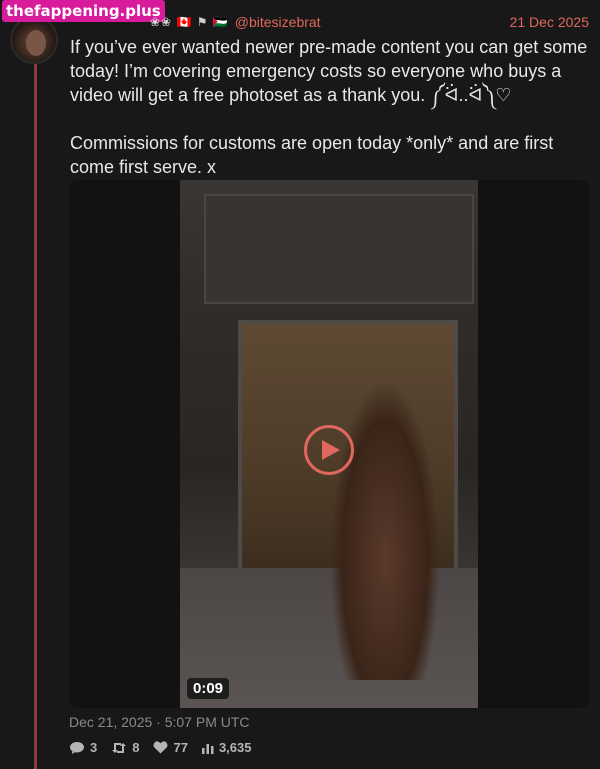 The width and height of the screenshot is (600, 769). Describe the element at coordinates (119, 747) in the screenshot. I see `retweet-icon` at that location.